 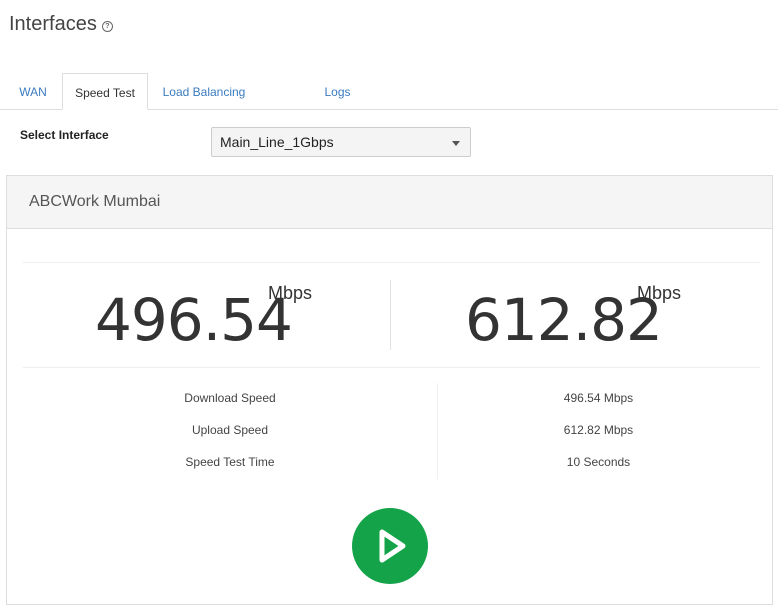 I want to click on table-row: Download Speed 496.54 Mbps, so click(x=391, y=399).